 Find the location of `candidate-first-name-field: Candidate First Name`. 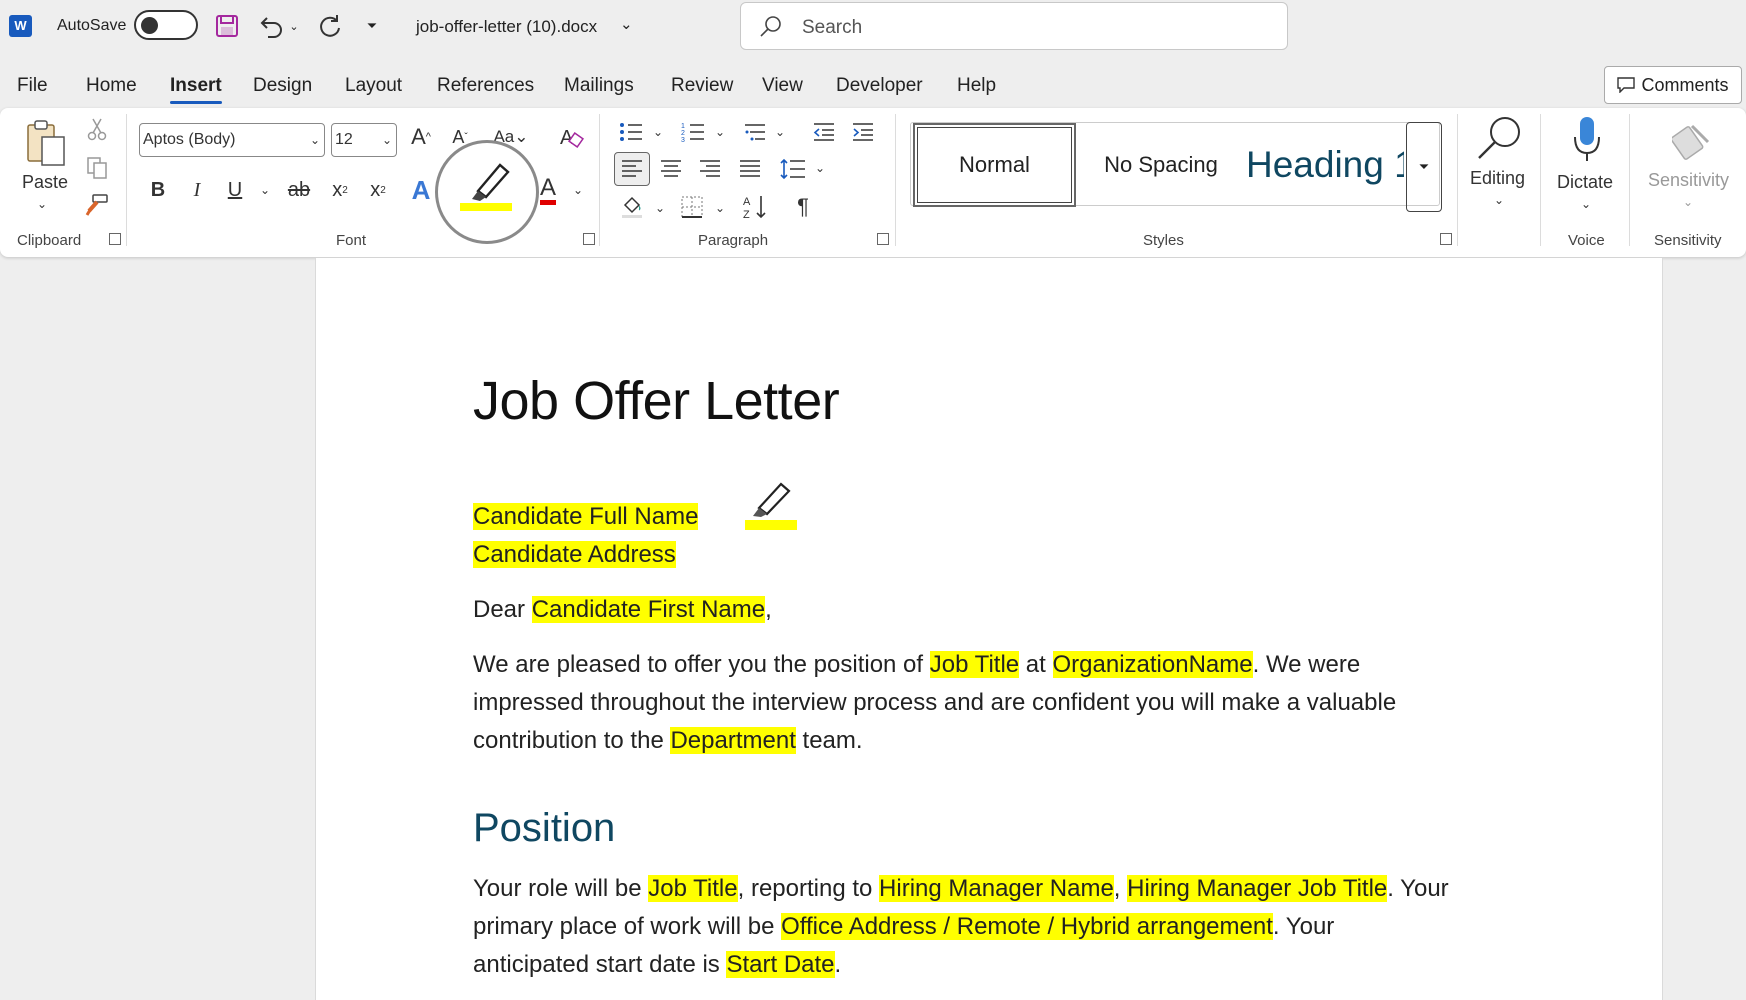

candidate-first-name-field: Candidate First Name is located at coordinates (648, 609).